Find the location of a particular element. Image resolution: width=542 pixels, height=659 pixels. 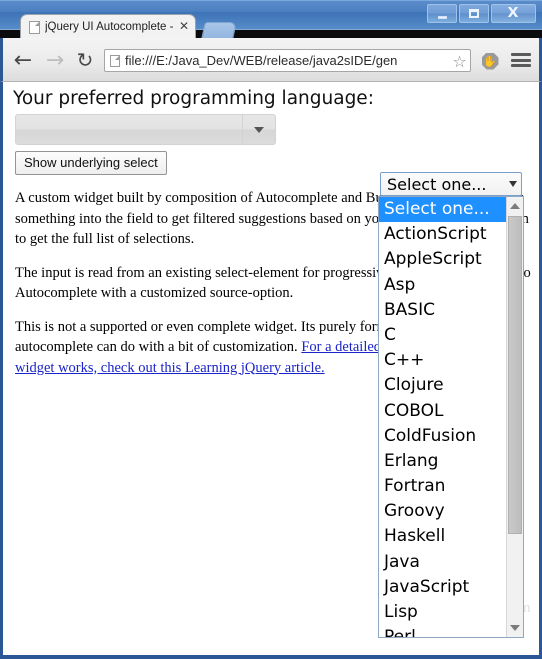

octagon-shape-icon: ✋ is located at coordinates (490, 61).